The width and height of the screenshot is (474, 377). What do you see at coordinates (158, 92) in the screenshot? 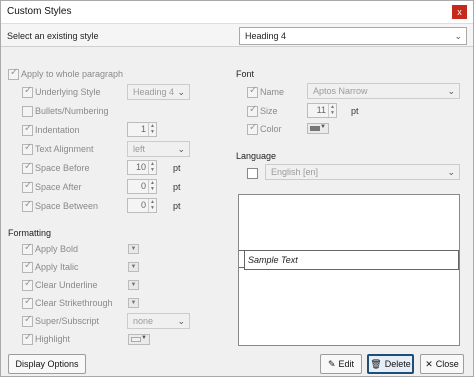
I see `underlying-style-dropdown: Heading 4 ⌄` at bounding box center [158, 92].